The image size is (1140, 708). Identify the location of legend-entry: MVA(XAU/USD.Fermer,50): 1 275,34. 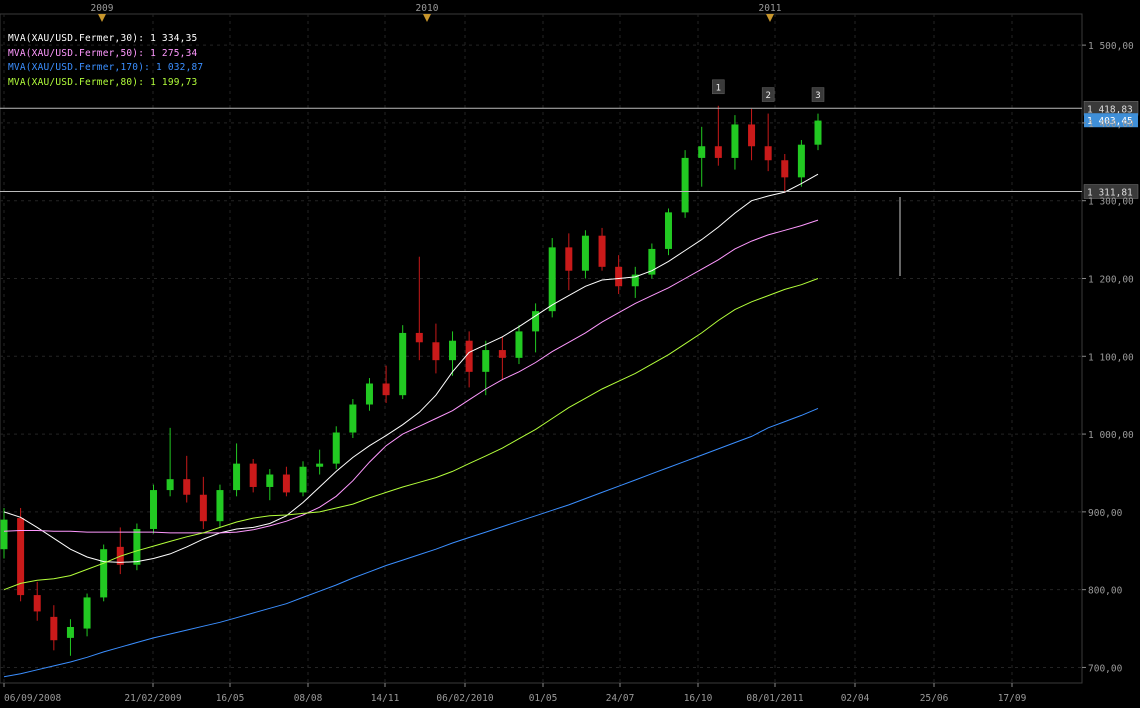
(105, 54).